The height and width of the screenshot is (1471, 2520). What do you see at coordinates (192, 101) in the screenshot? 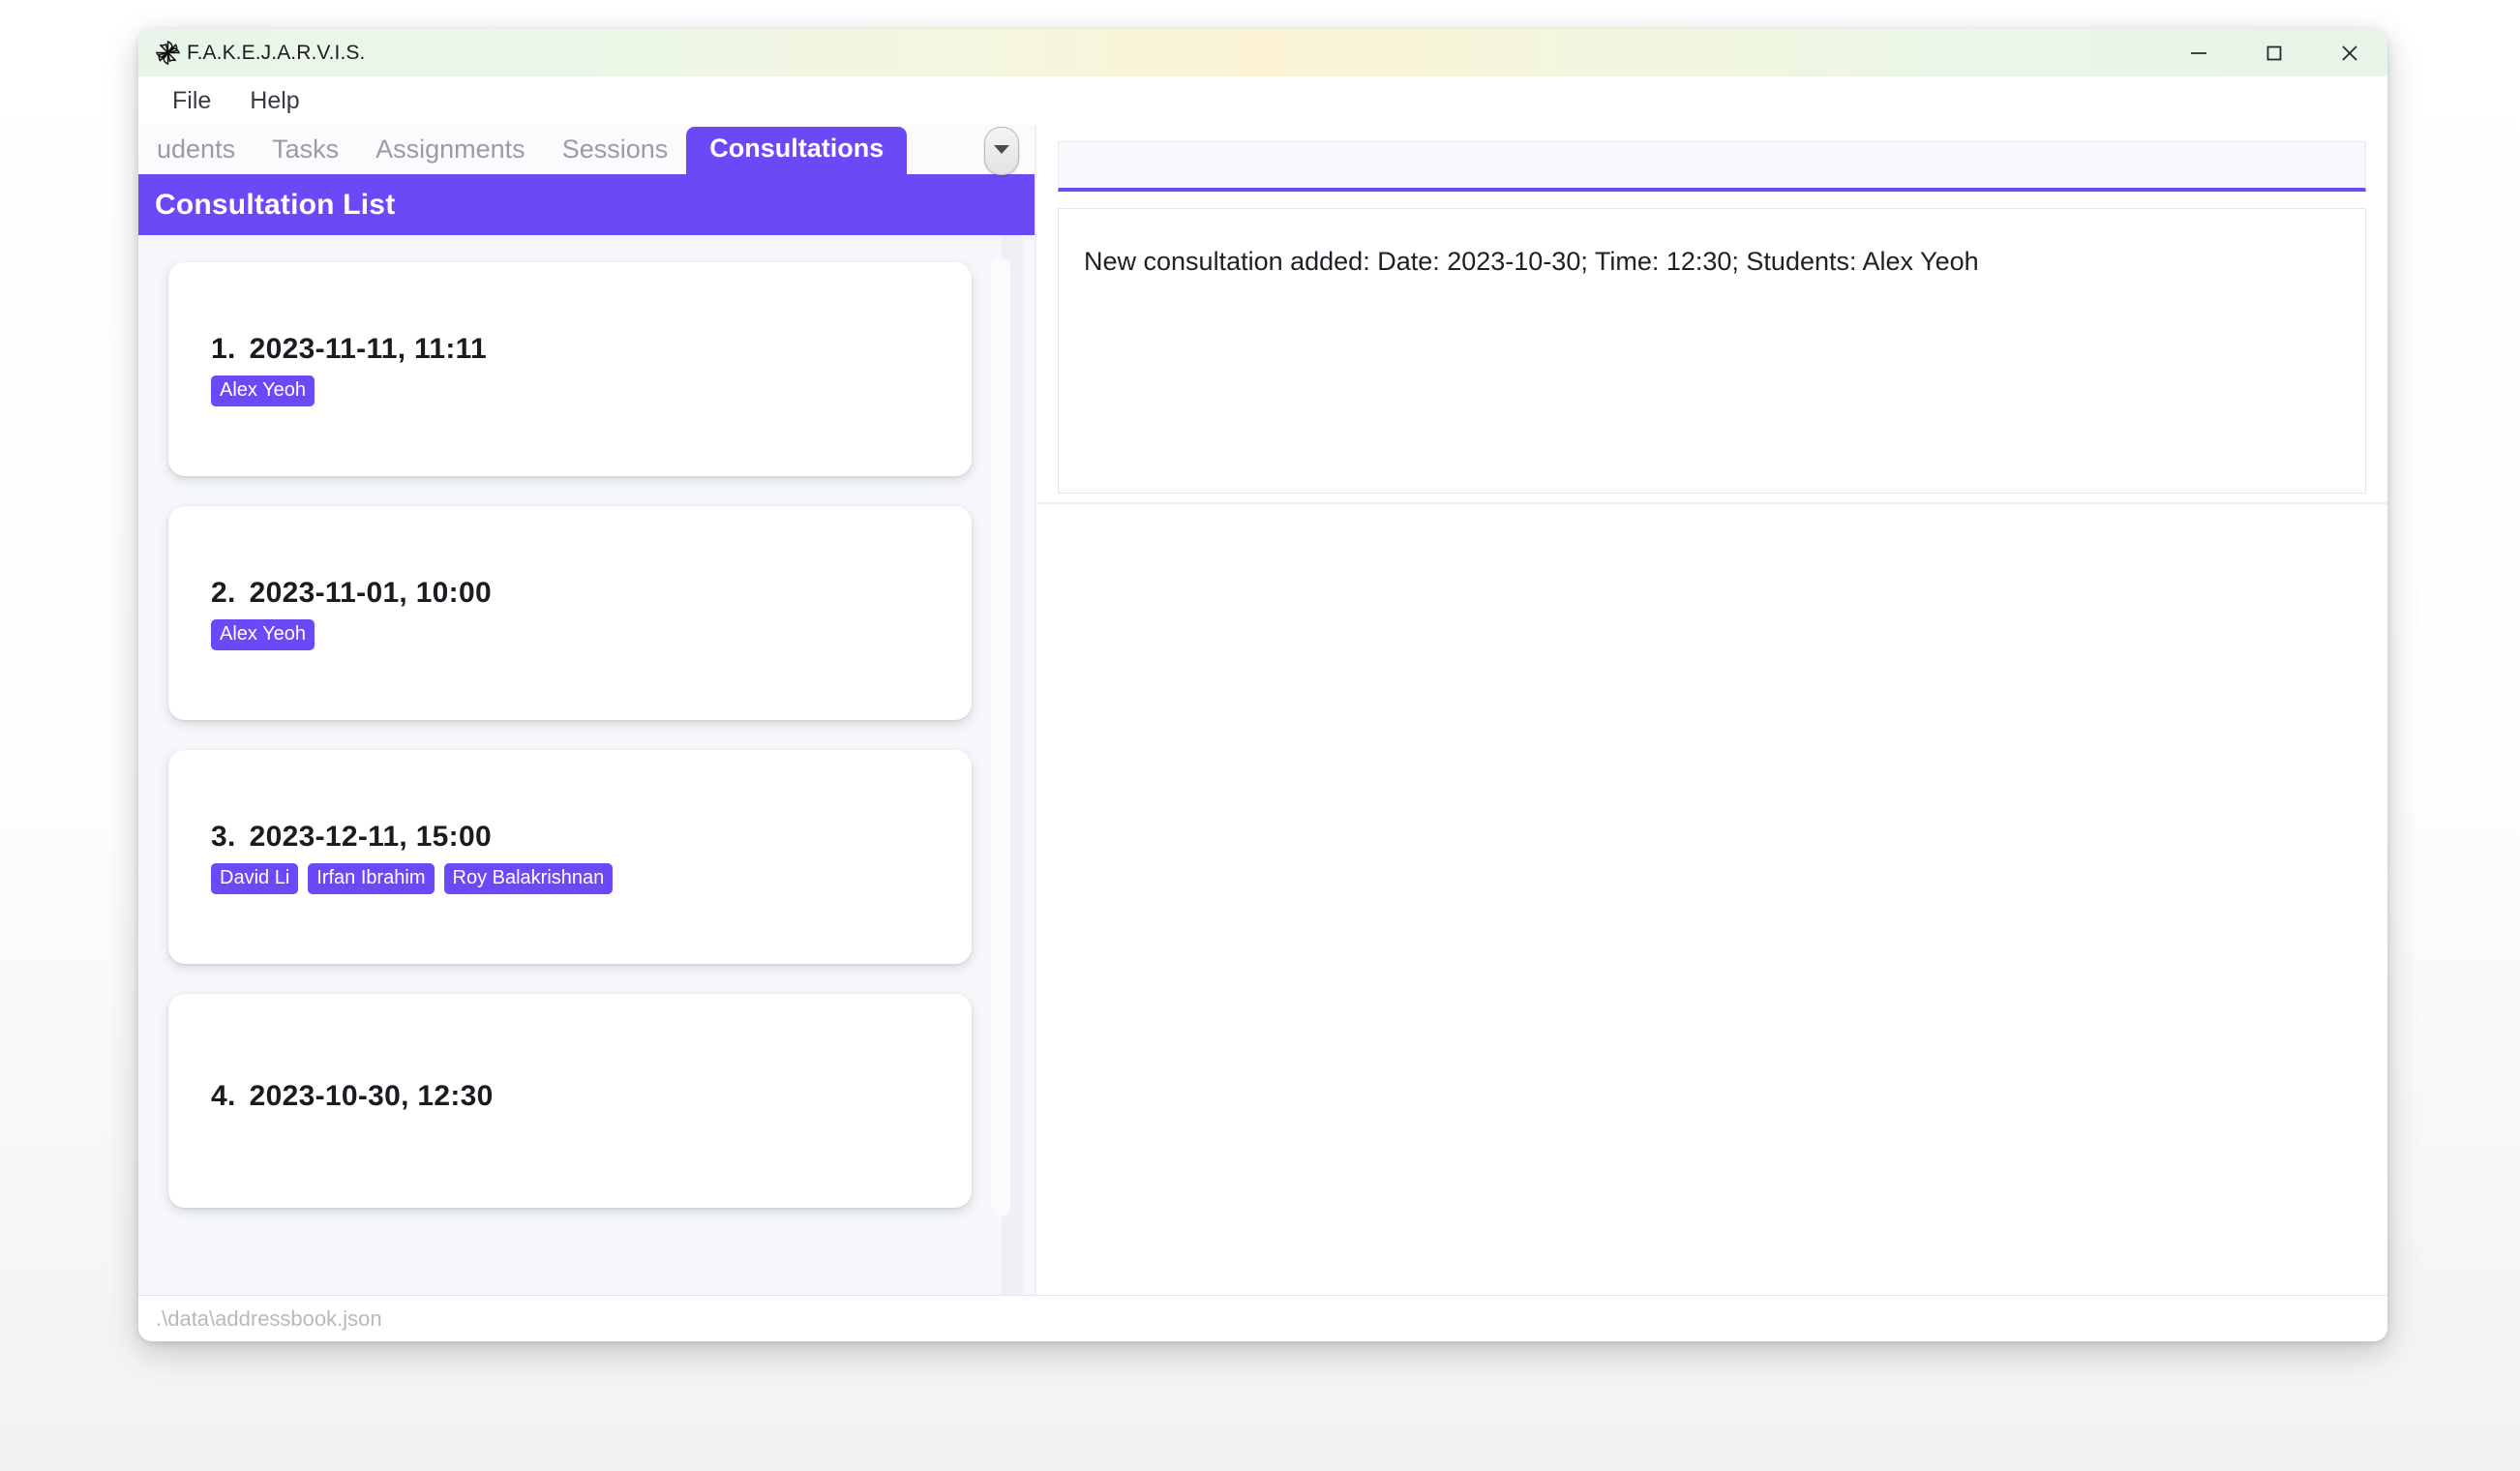
I see `menu-item-file: File` at bounding box center [192, 101].